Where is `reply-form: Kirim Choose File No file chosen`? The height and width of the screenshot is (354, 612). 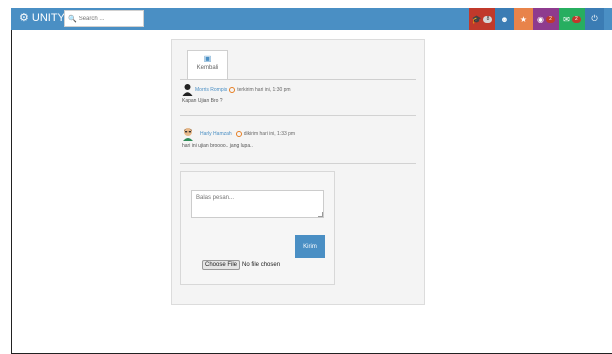
reply-form: Kirim Choose File No file chosen is located at coordinates (257, 228).